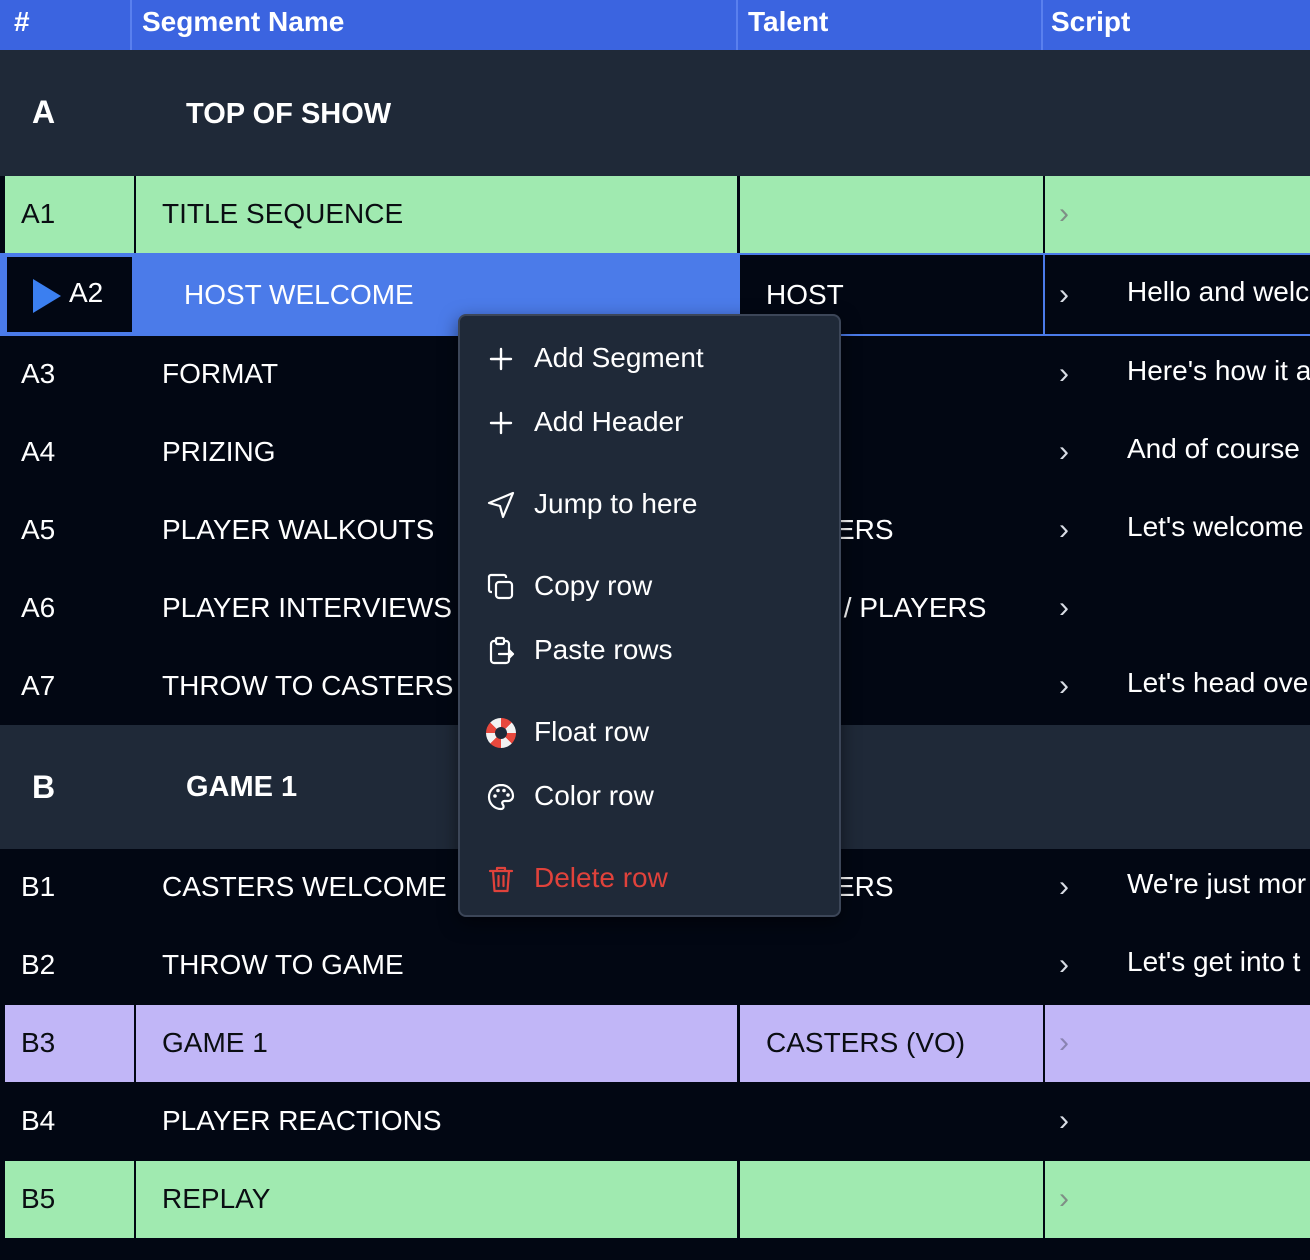  I want to click on column-header-script: Script, so click(1175, 25).